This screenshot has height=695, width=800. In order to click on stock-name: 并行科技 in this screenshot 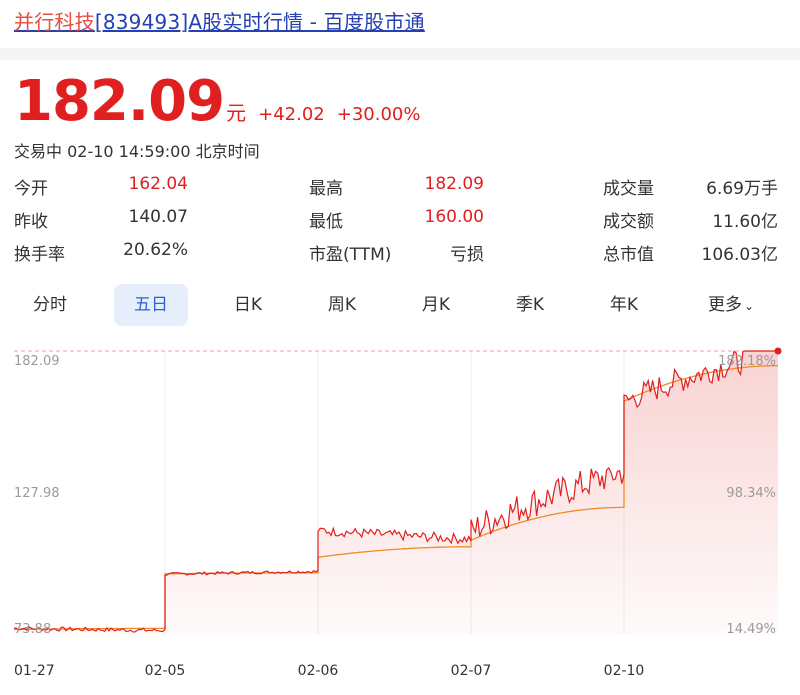, I will do `click(54, 22)`.